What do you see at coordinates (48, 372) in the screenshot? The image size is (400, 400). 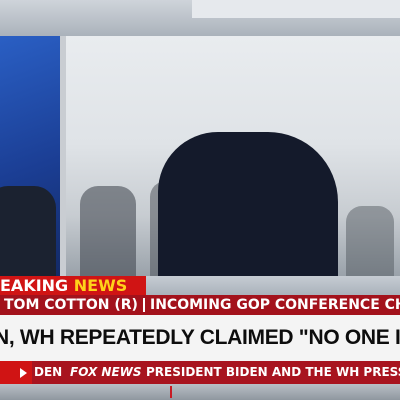 I see `ticker-prefix: DEN` at bounding box center [48, 372].